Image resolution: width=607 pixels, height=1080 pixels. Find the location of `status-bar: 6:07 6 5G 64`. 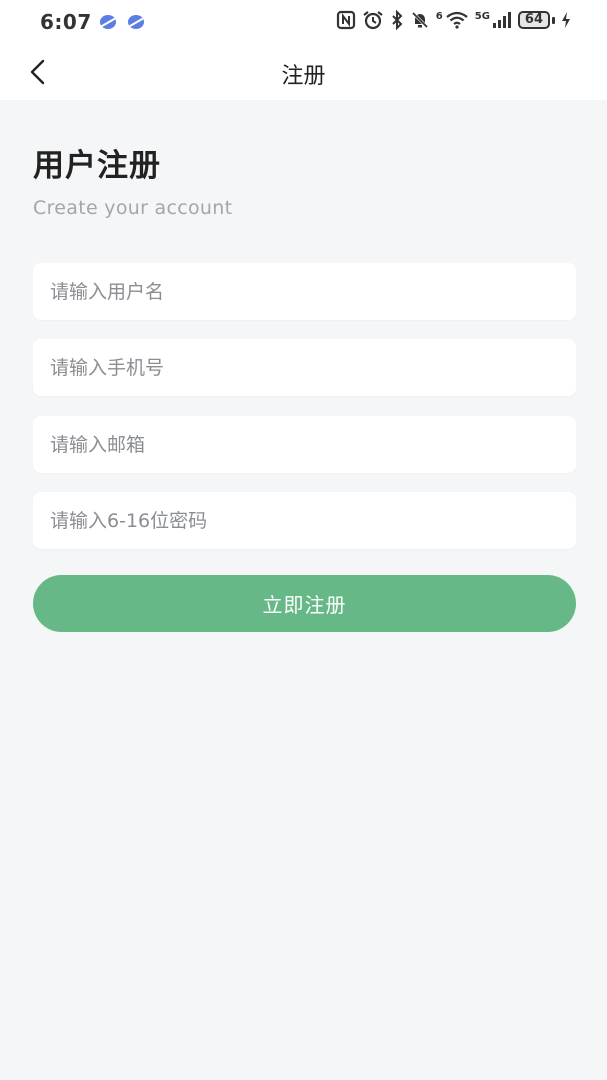

status-bar: 6:07 6 5G 64 is located at coordinates (303, 22).